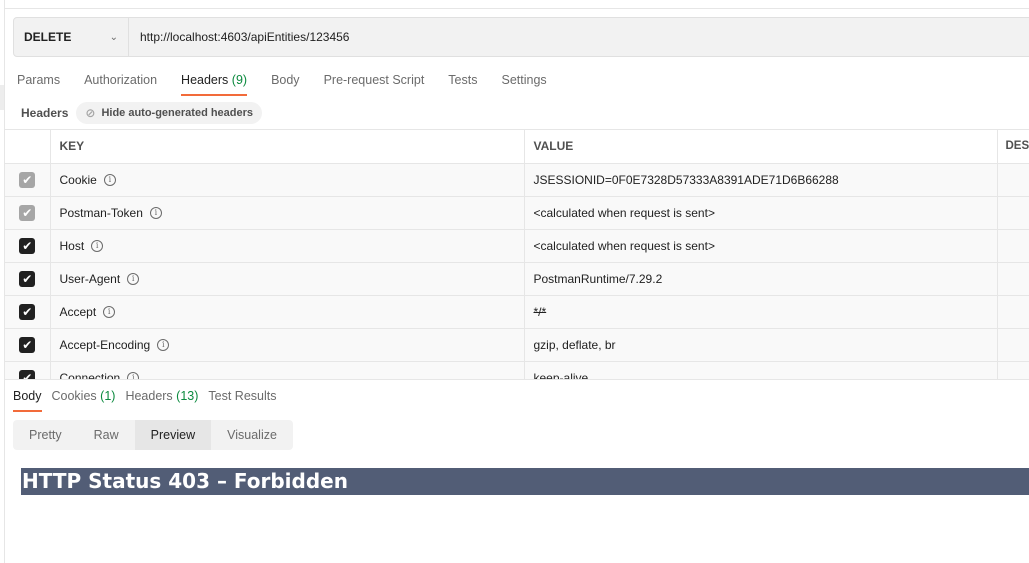 The width and height of the screenshot is (1029, 563). I want to click on key-cell: Postman-Token i, so click(287, 213).